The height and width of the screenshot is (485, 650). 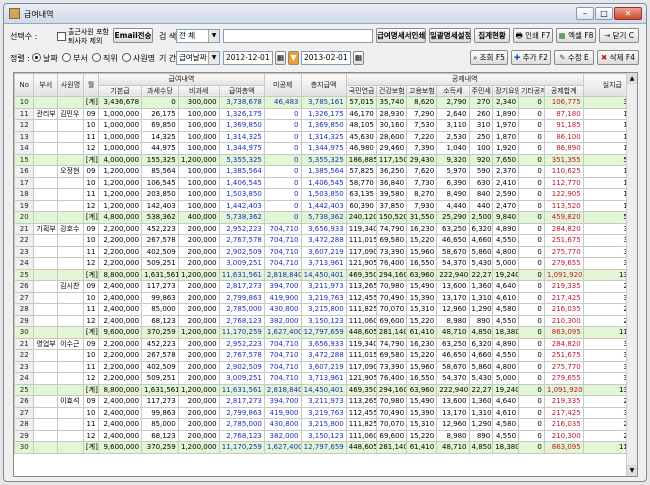 What do you see at coordinates (506, 90) in the screenshot?
I see `header-long-term-care: 장기요양` at bounding box center [506, 90].